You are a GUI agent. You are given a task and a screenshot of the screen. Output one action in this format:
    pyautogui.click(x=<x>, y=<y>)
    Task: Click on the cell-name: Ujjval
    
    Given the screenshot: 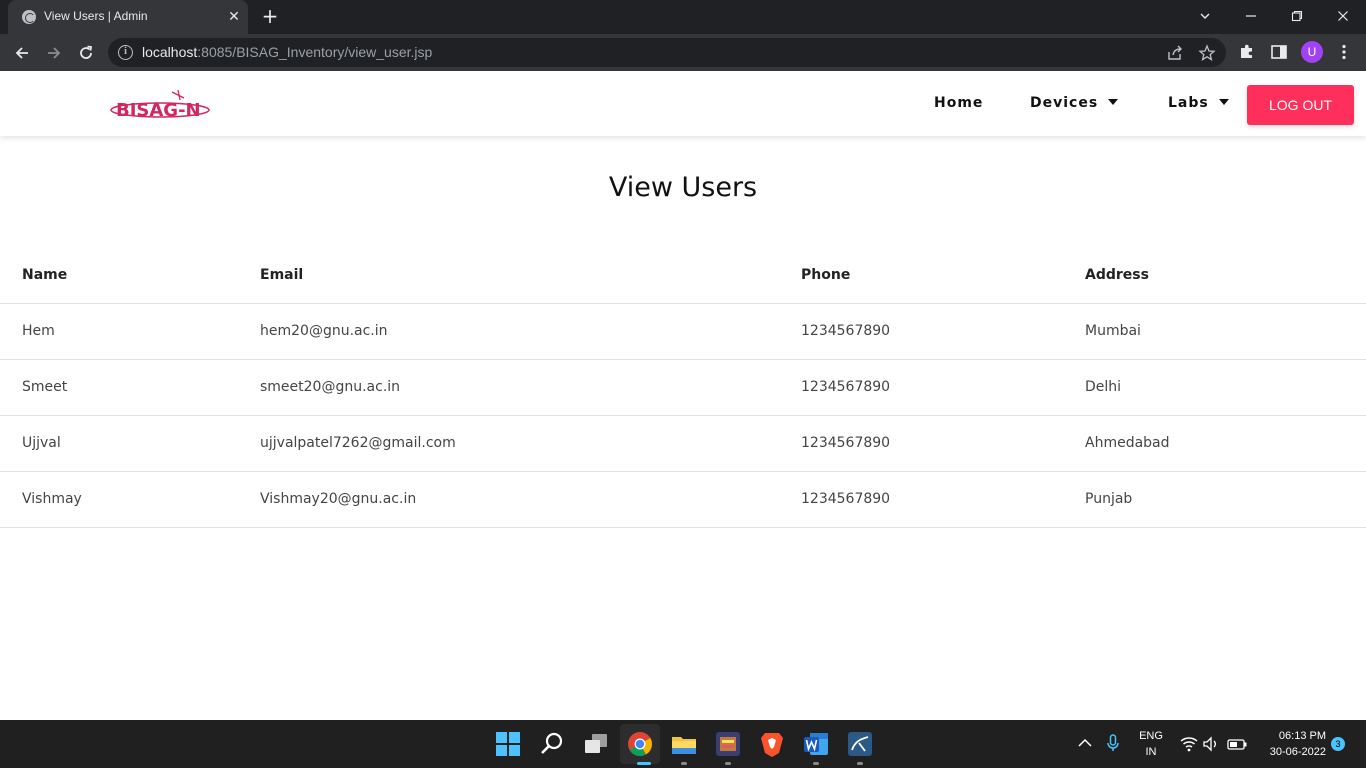 What is the action you would take?
    pyautogui.click(x=41, y=443)
    